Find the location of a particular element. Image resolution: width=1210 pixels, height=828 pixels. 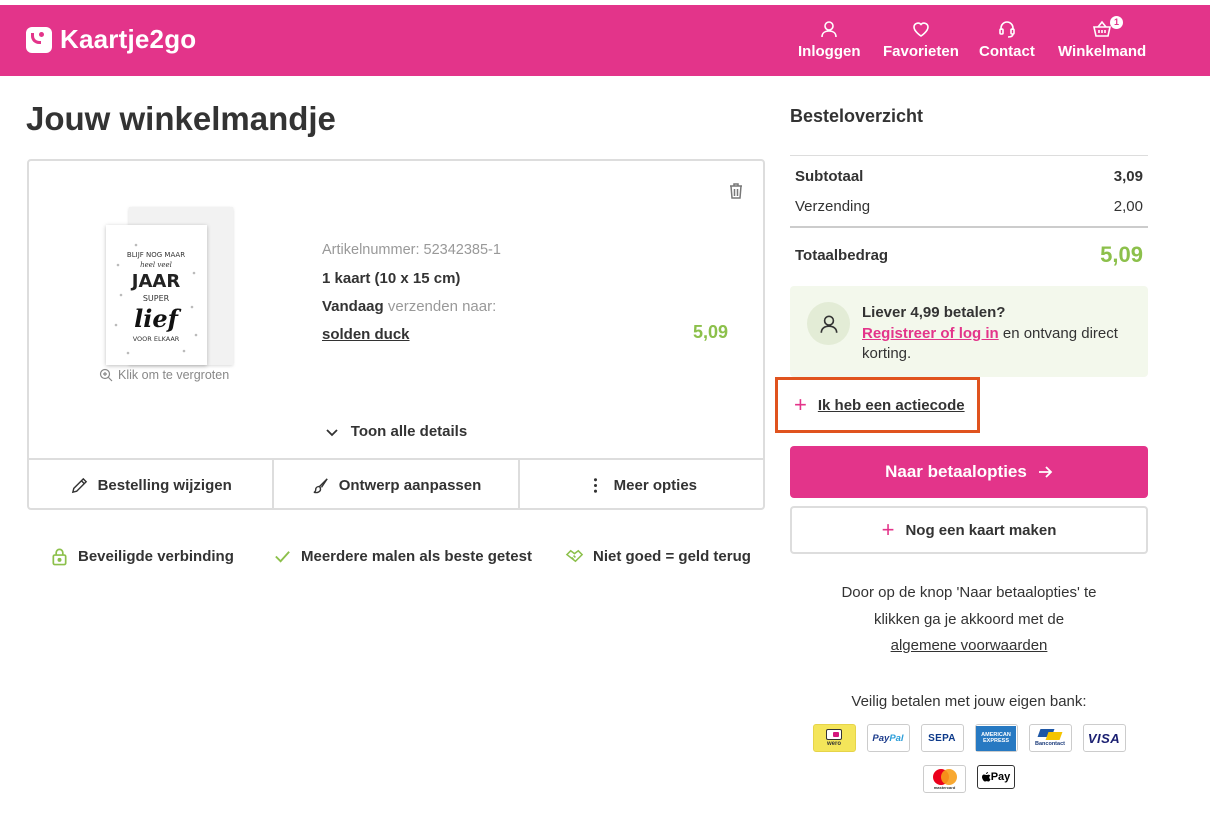

nav-favorites-label: Favorieten is located at coordinates (921, 51).